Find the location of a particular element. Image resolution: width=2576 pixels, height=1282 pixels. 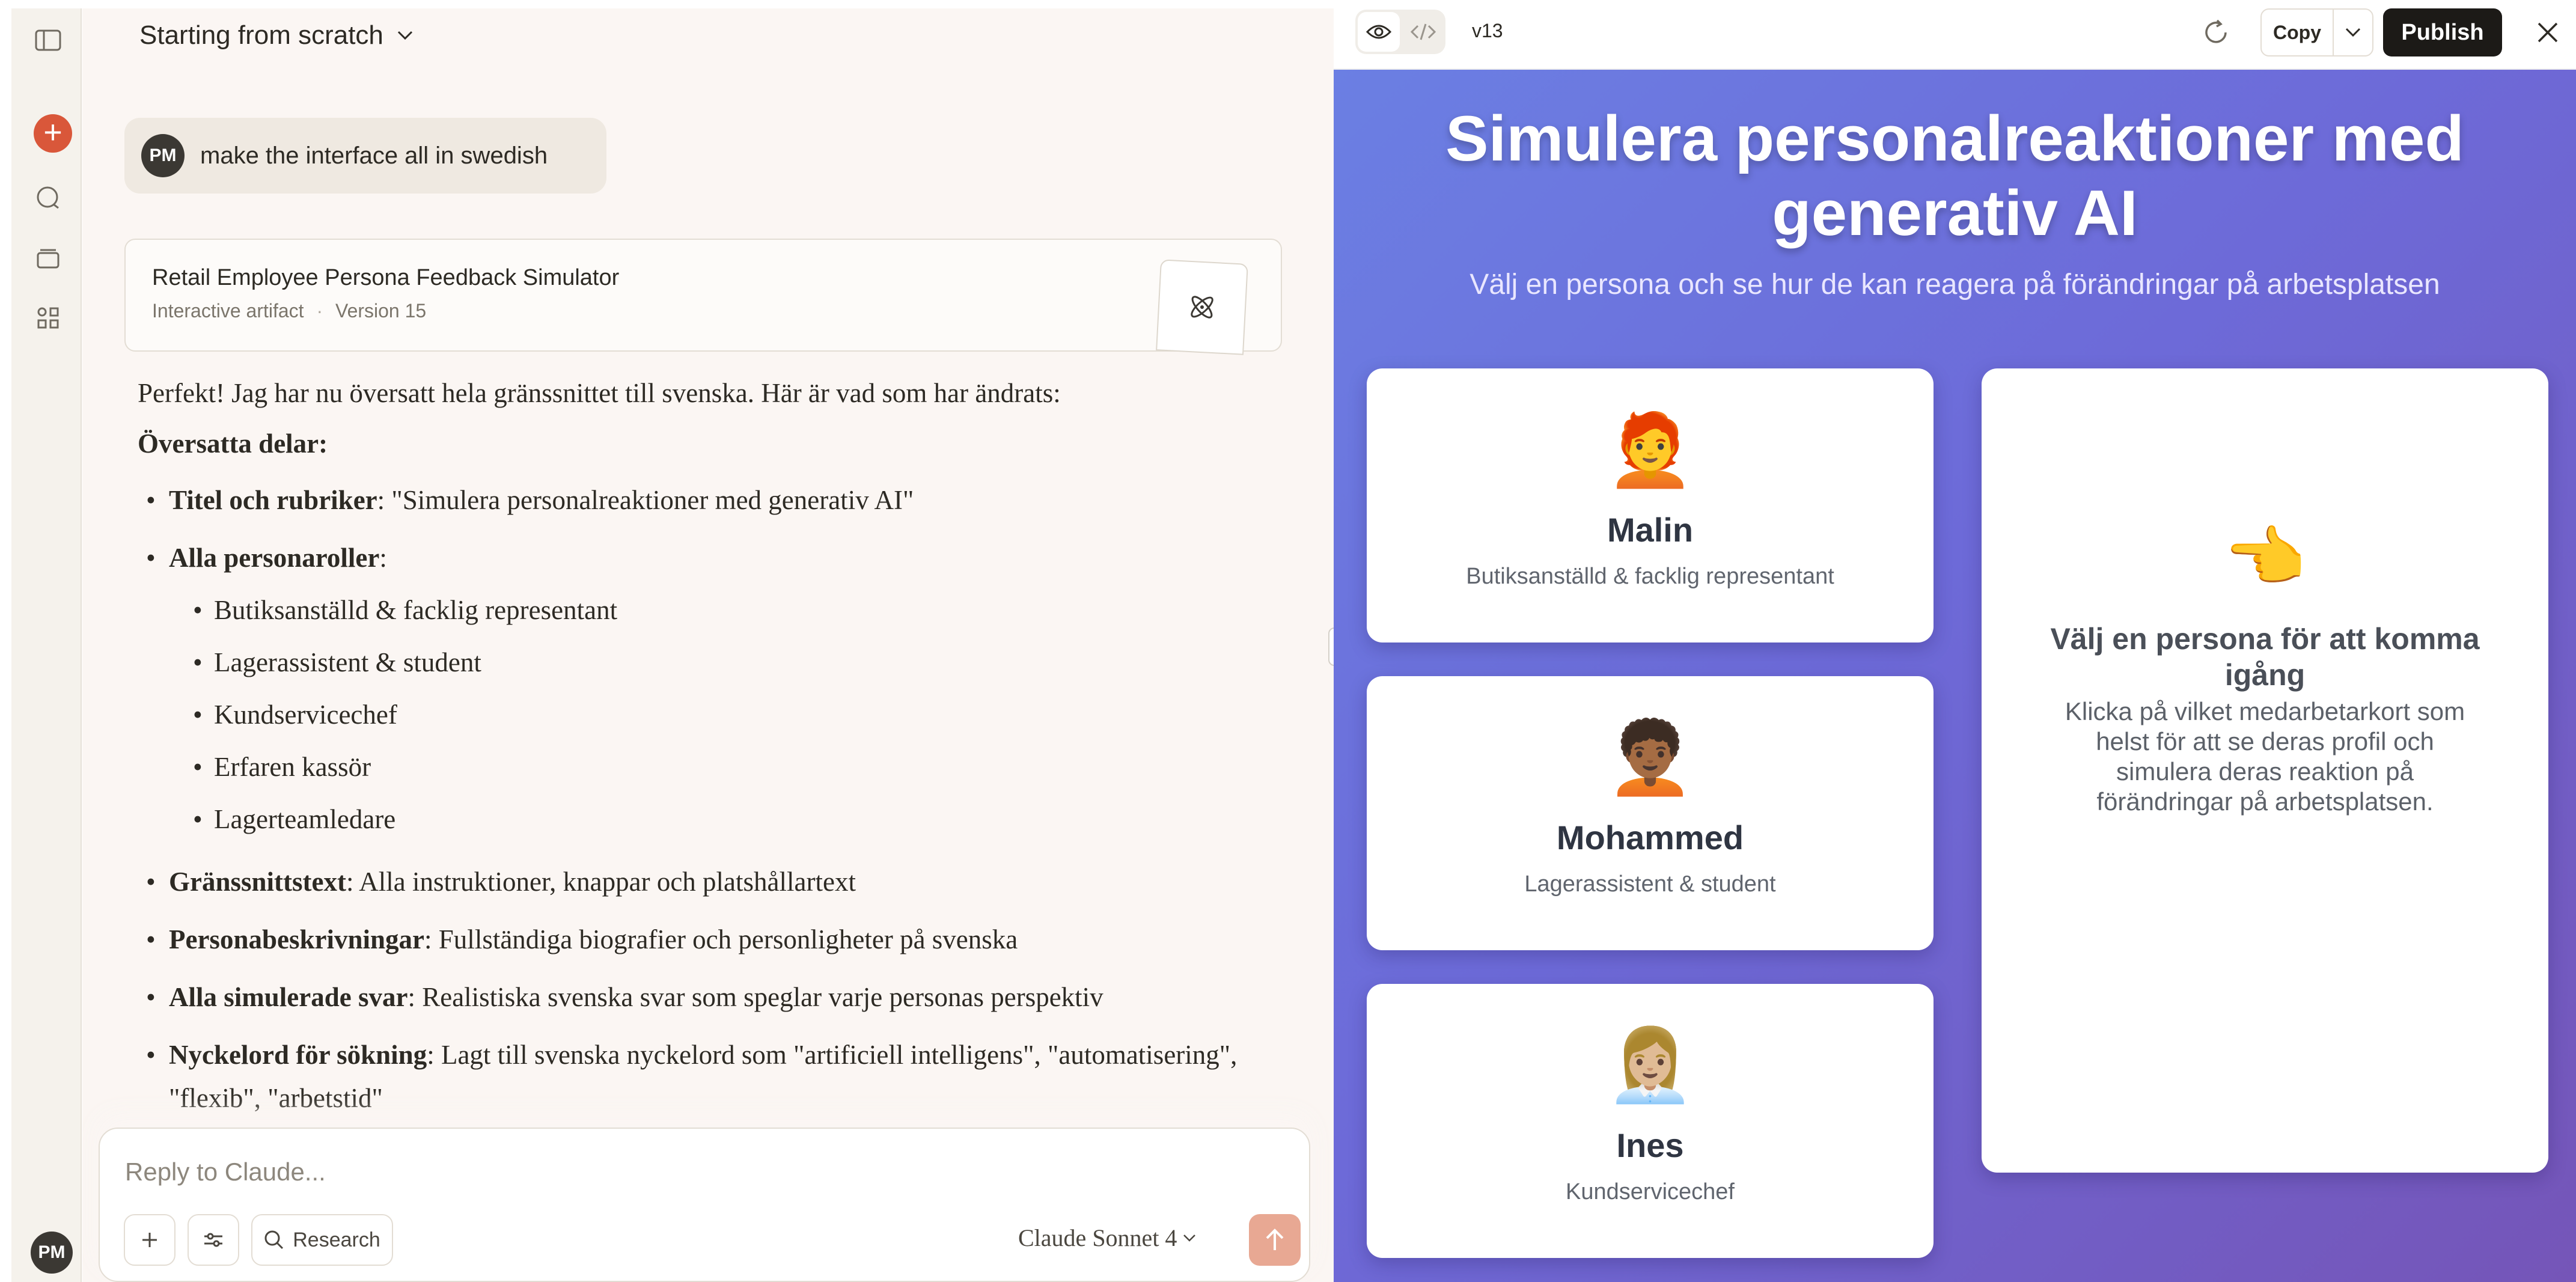

chats-icon is located at coordinates (48, 198).